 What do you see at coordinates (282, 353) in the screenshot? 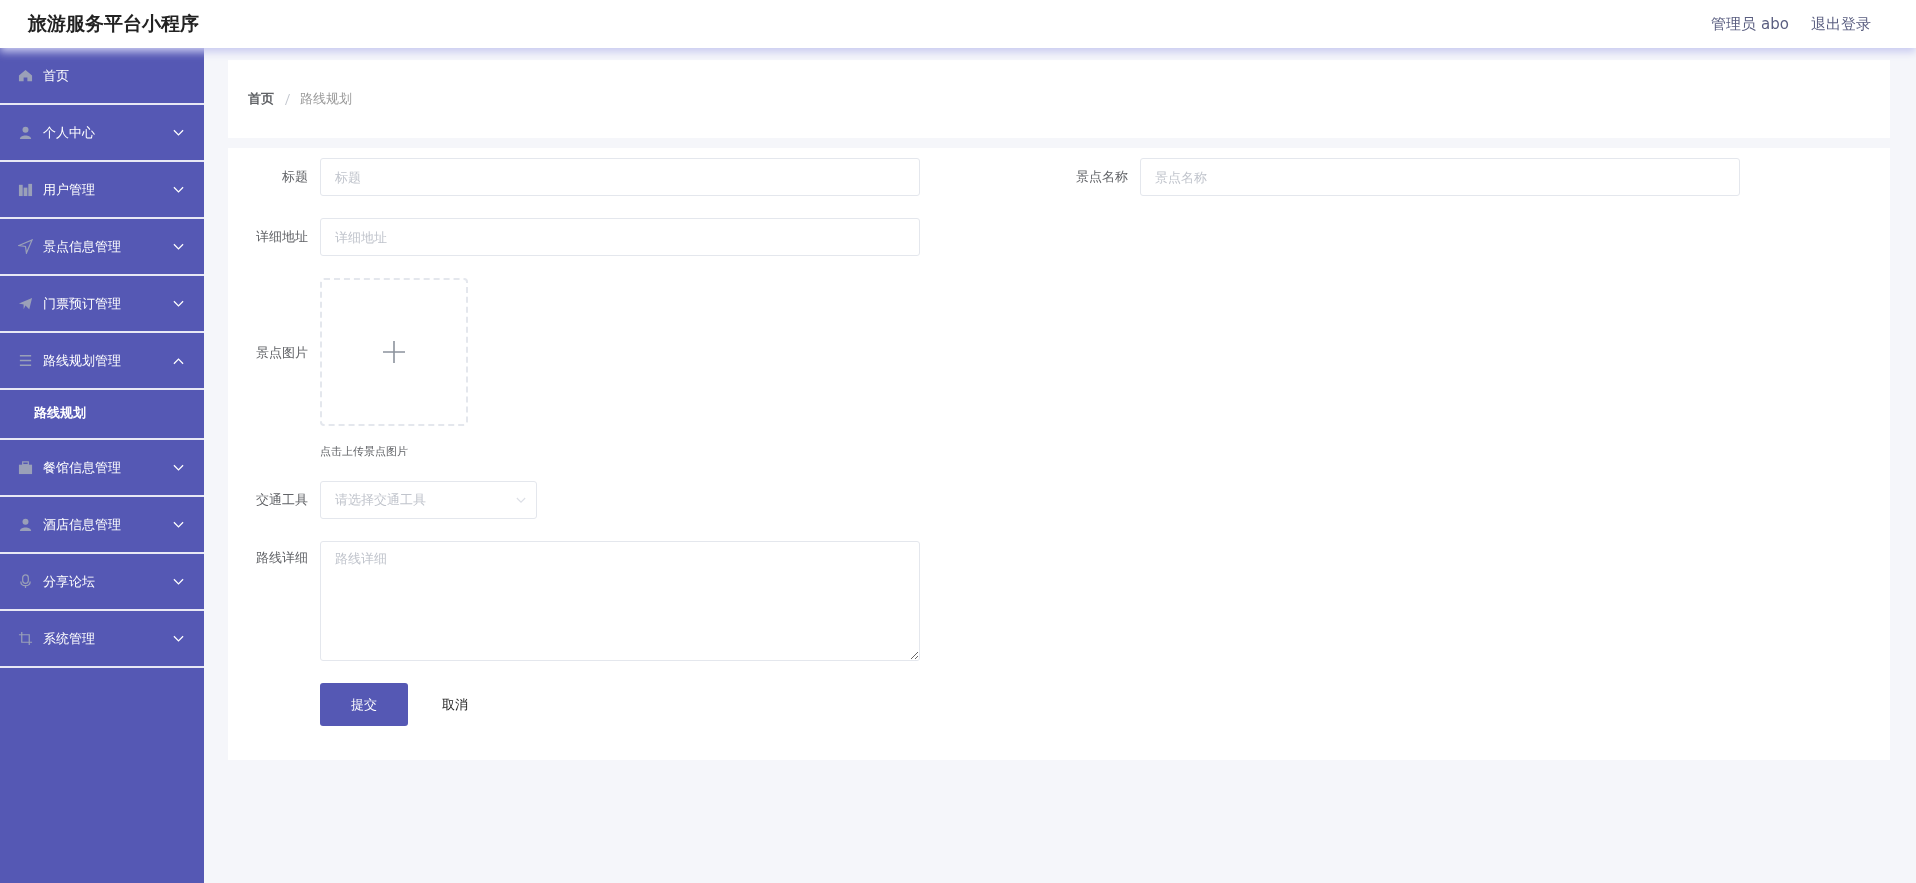
I see `field-label: 景点图片` at bounding box center [282, 353].